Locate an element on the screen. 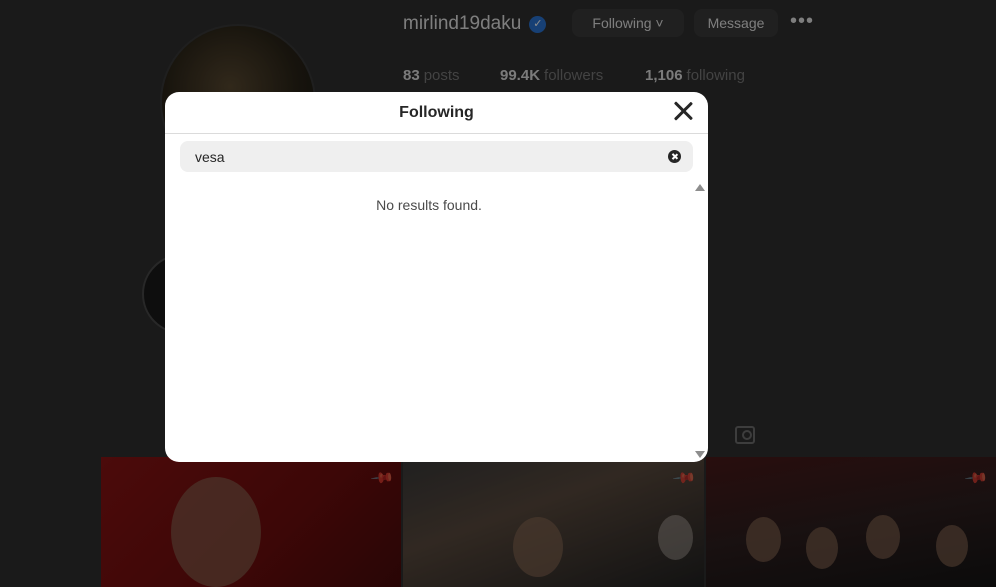  dialog-title: Following is located at coordinates (436, 112).